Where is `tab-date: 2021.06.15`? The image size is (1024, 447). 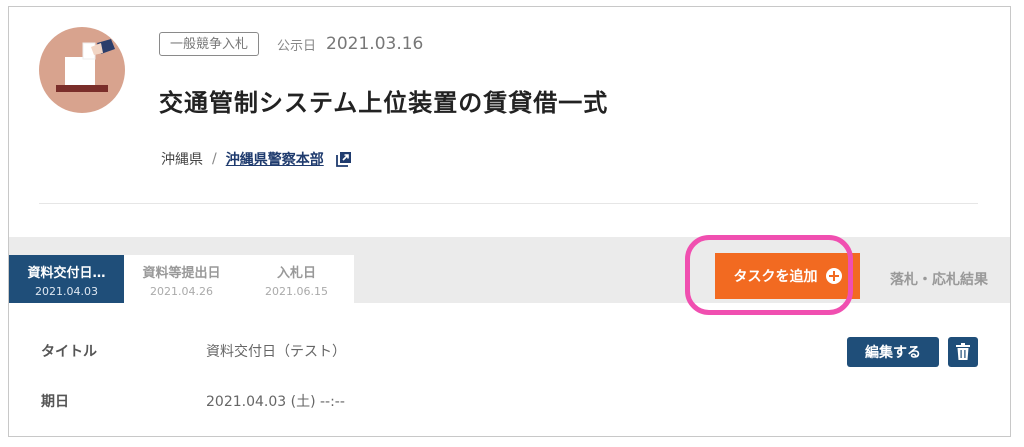
tab-date: 2021.06.15 is located at coordinates (296, 291).